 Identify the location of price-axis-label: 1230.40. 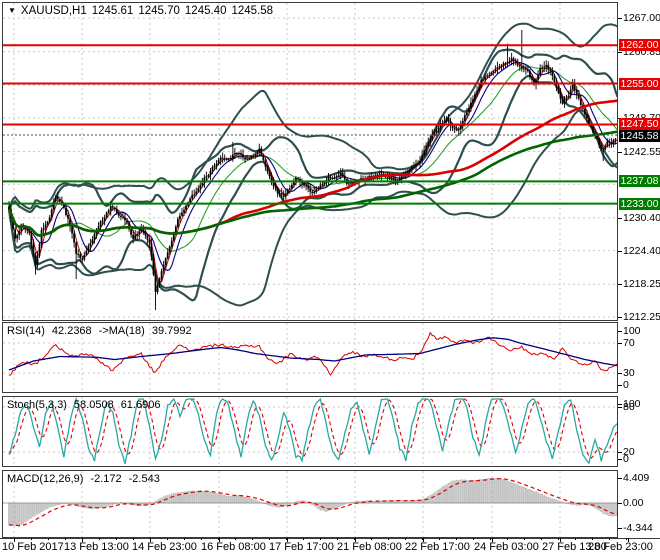
(641, 217).